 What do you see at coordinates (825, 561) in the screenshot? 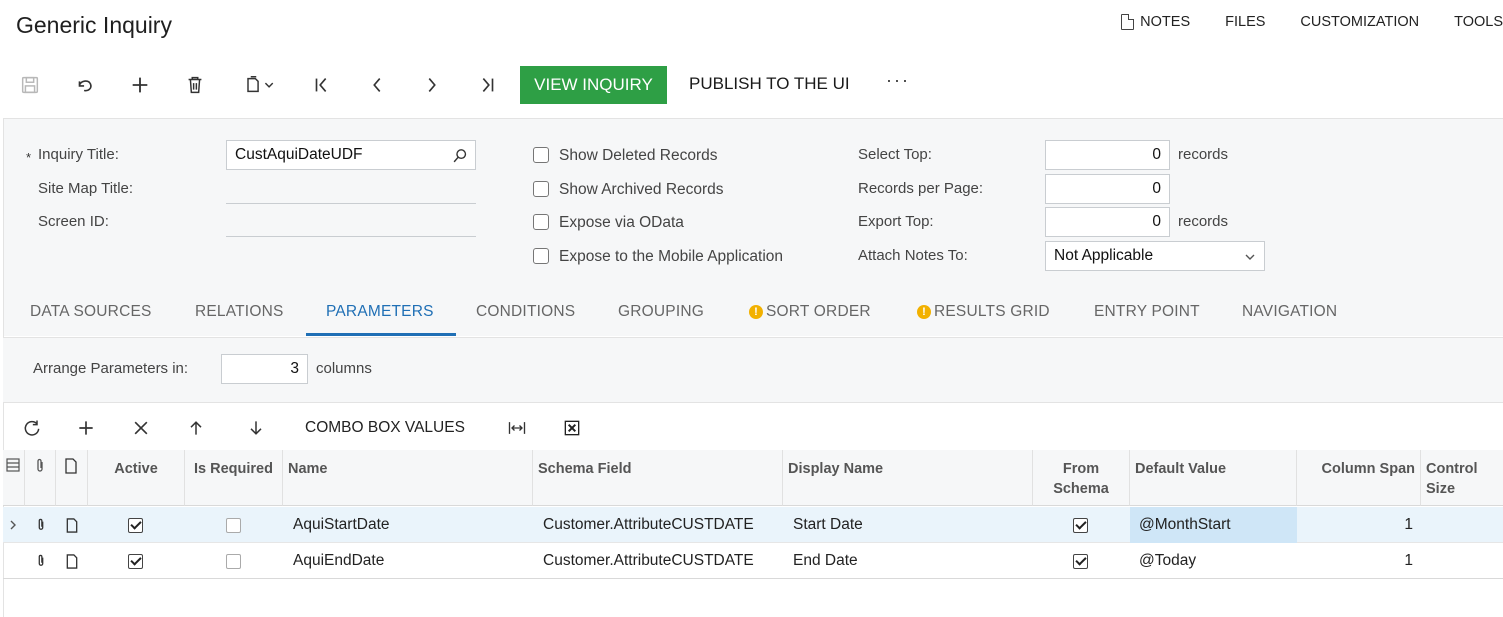
I see `display-name: End Date` at bounding box center [825, 561].